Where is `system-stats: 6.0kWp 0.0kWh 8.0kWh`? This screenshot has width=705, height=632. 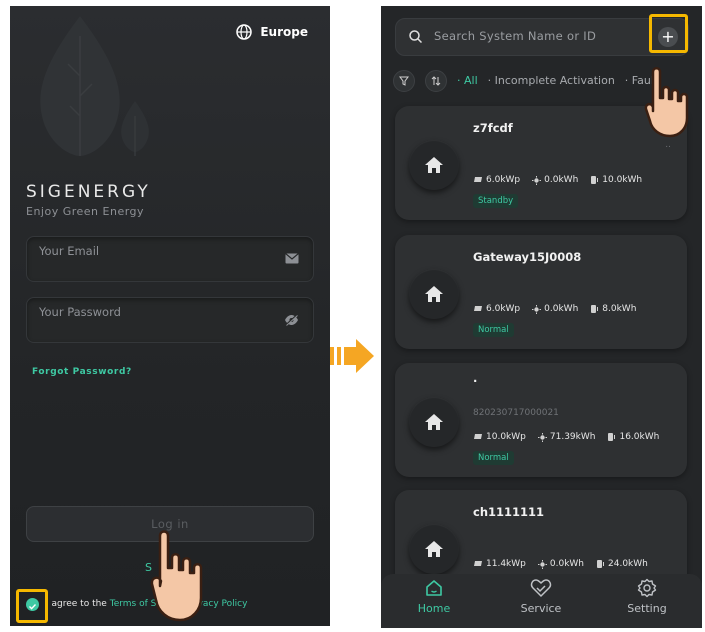 system-stats: 6.0kWp 0.0kWh 8.0kWh is located at coordinates (554, 309).